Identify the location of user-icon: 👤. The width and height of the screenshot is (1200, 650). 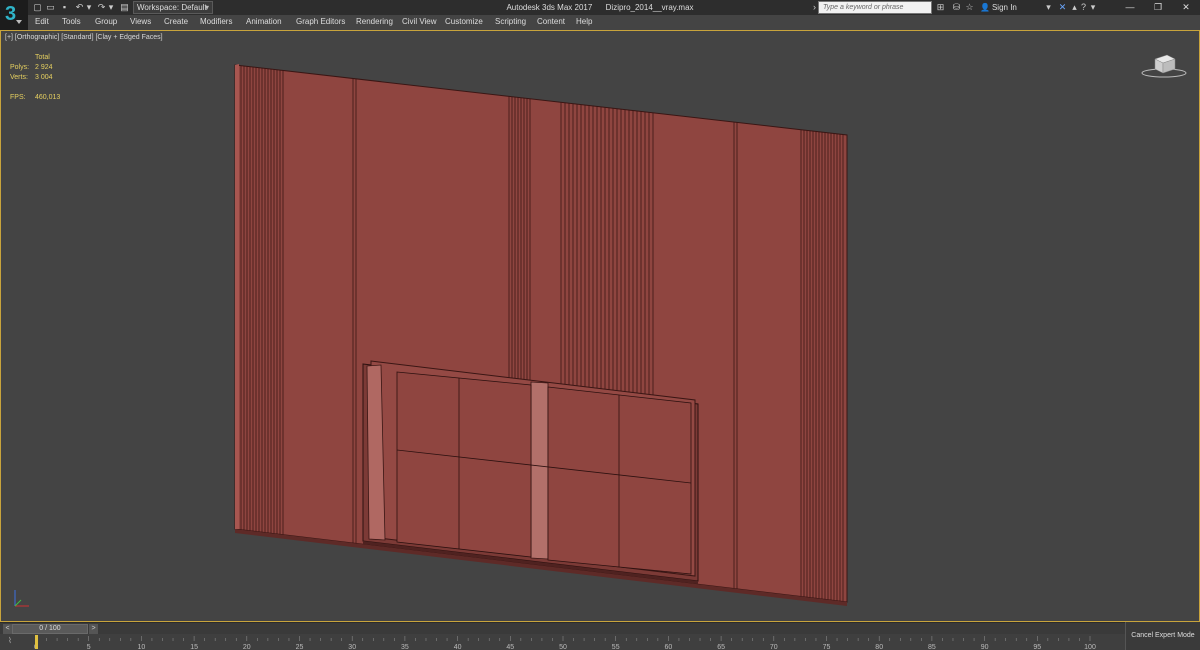
(985, 7).